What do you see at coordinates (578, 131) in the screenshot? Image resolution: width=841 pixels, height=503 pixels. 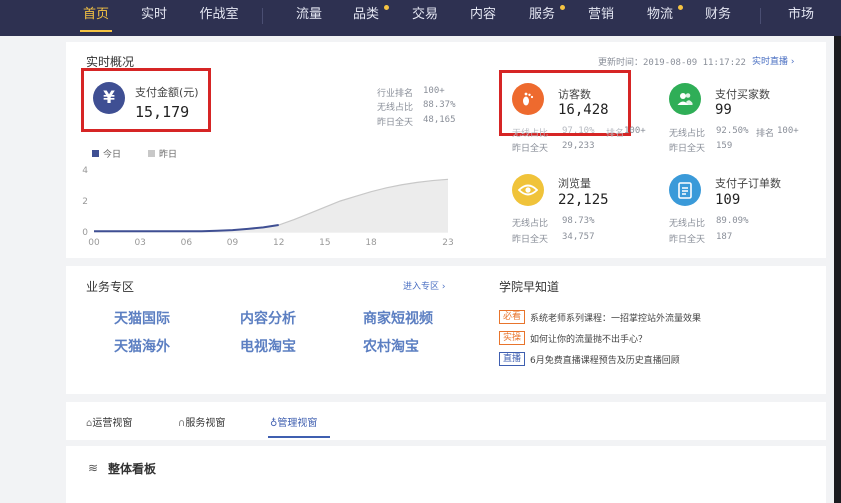 I see `visitors-wireless-value: 97.10%` at bounding box center [578, 131].